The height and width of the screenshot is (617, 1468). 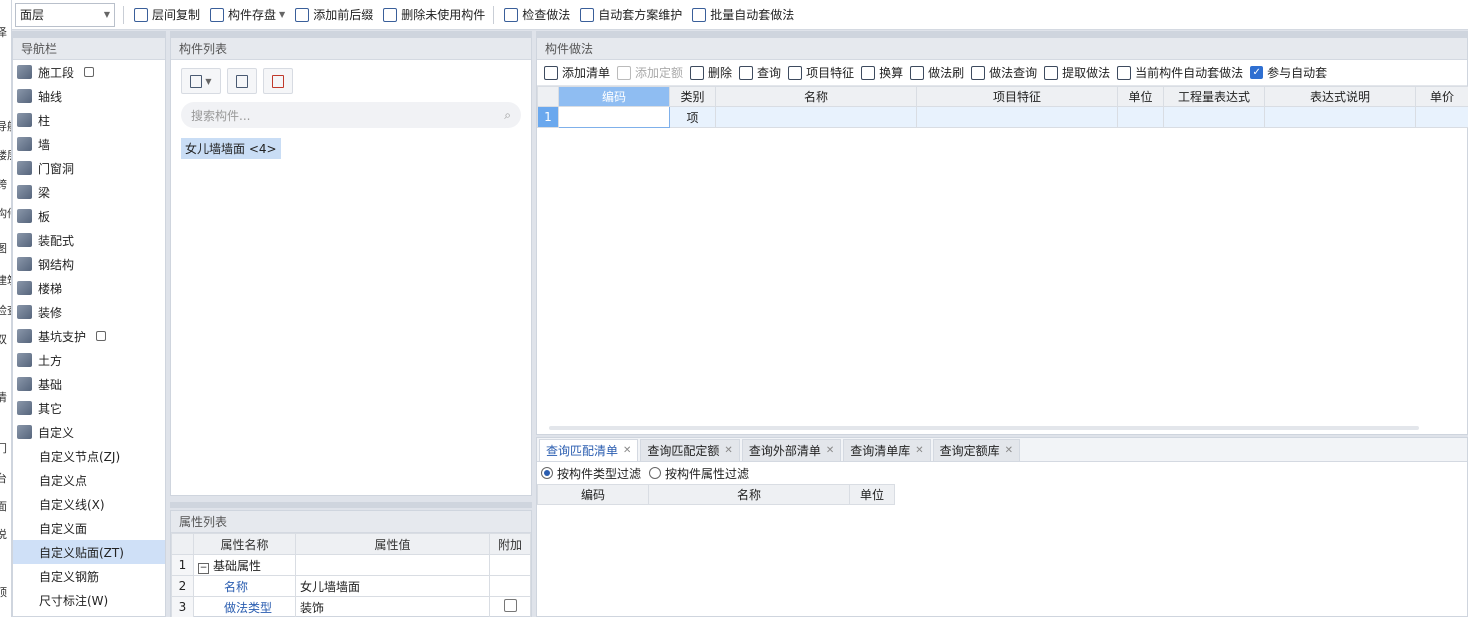 I want to click on nav-item-label: 基础, so click(x=50, y=384).